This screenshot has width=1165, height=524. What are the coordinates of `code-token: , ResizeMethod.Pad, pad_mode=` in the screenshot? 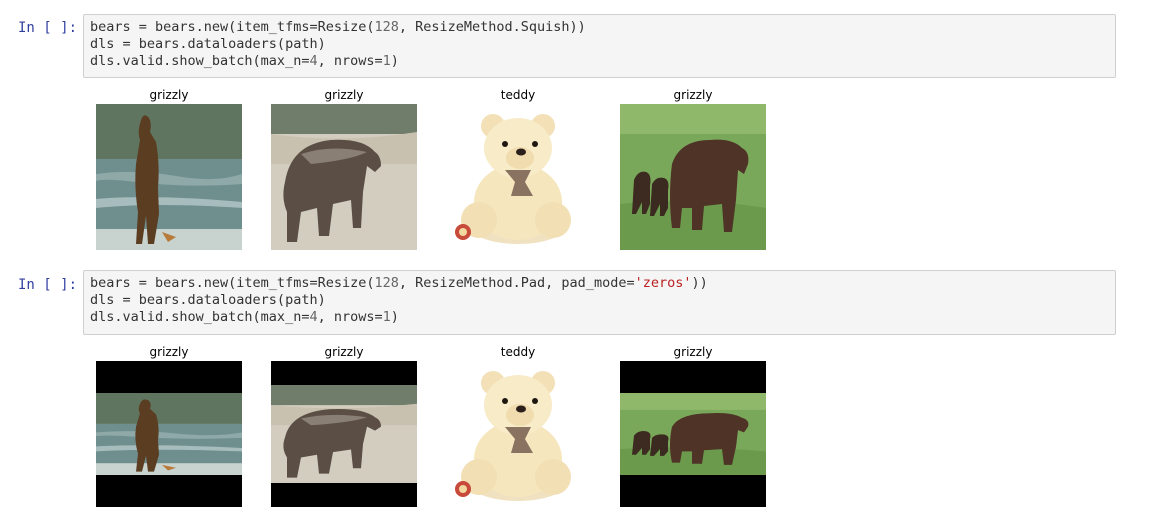 It's located at (516, 283).